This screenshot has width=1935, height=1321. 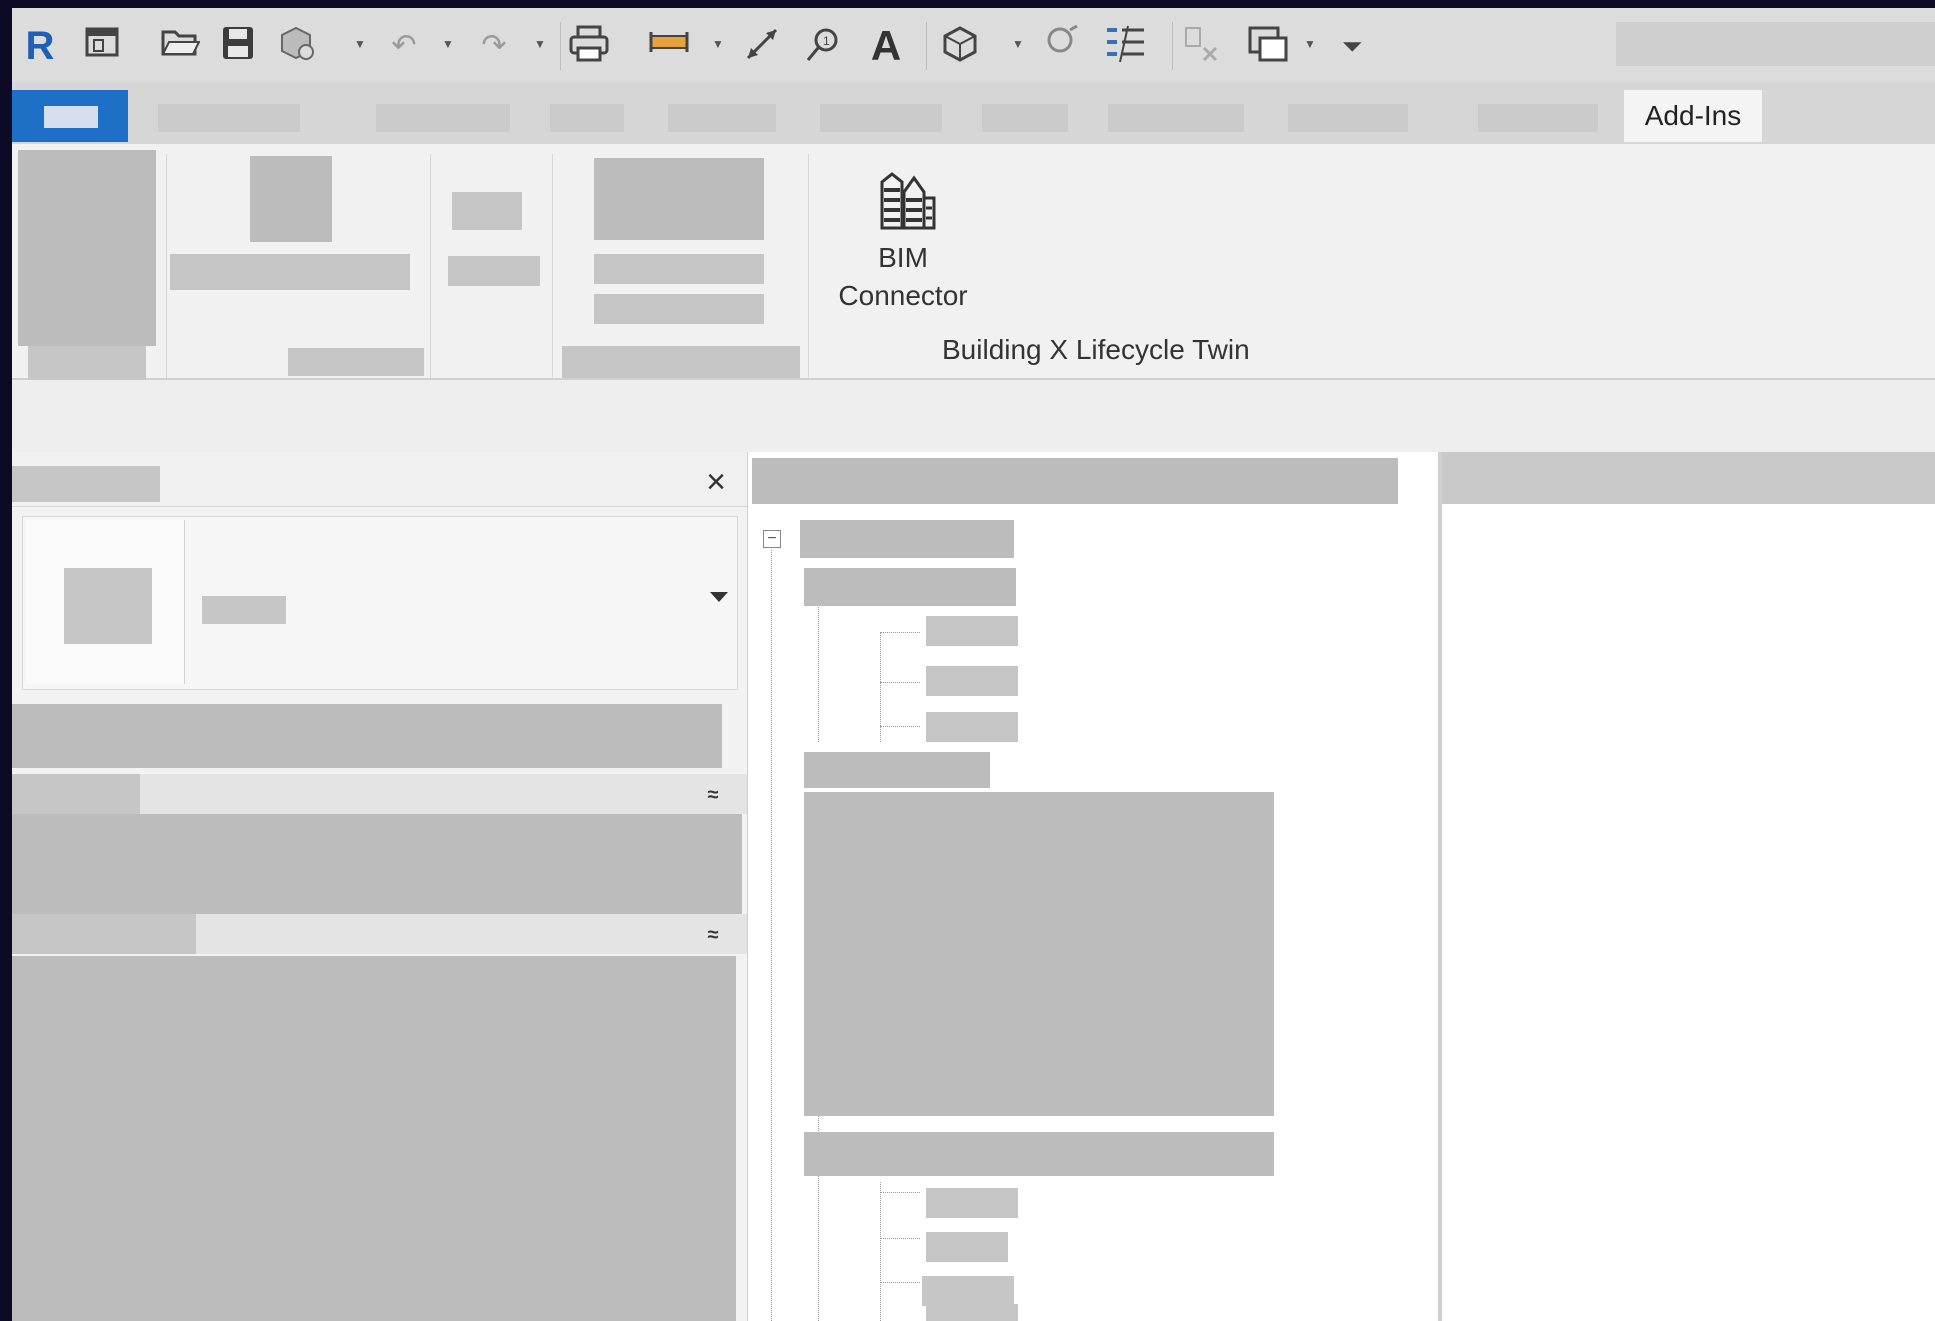 I want to click on redo-icon: ↷, so click(x=494, y=46).